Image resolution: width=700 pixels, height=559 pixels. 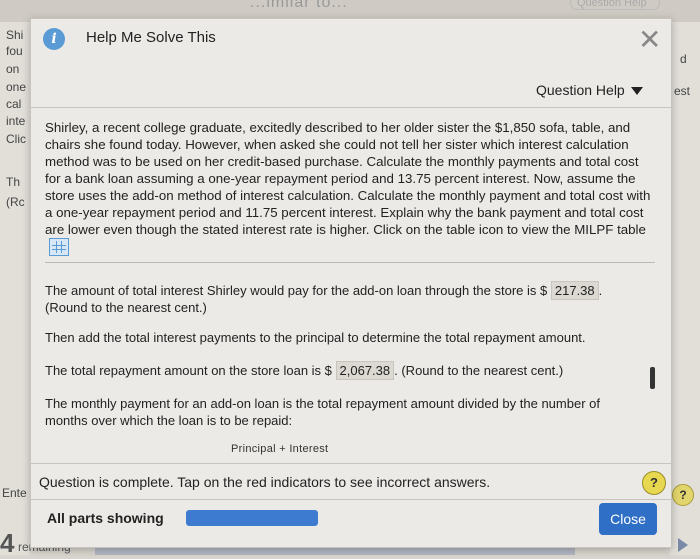 I want to click on parts-showing-label: All parts showing, so click(x=105, y=518).